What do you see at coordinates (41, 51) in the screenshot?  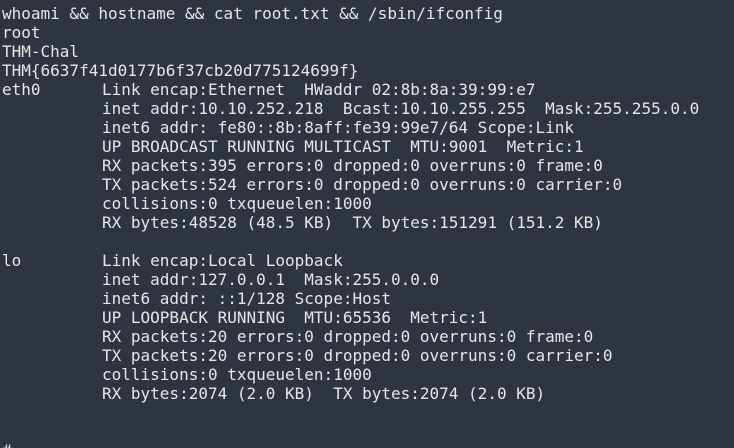 I see `hostname-output: THM-Chal` at bounding box center [41, 51].